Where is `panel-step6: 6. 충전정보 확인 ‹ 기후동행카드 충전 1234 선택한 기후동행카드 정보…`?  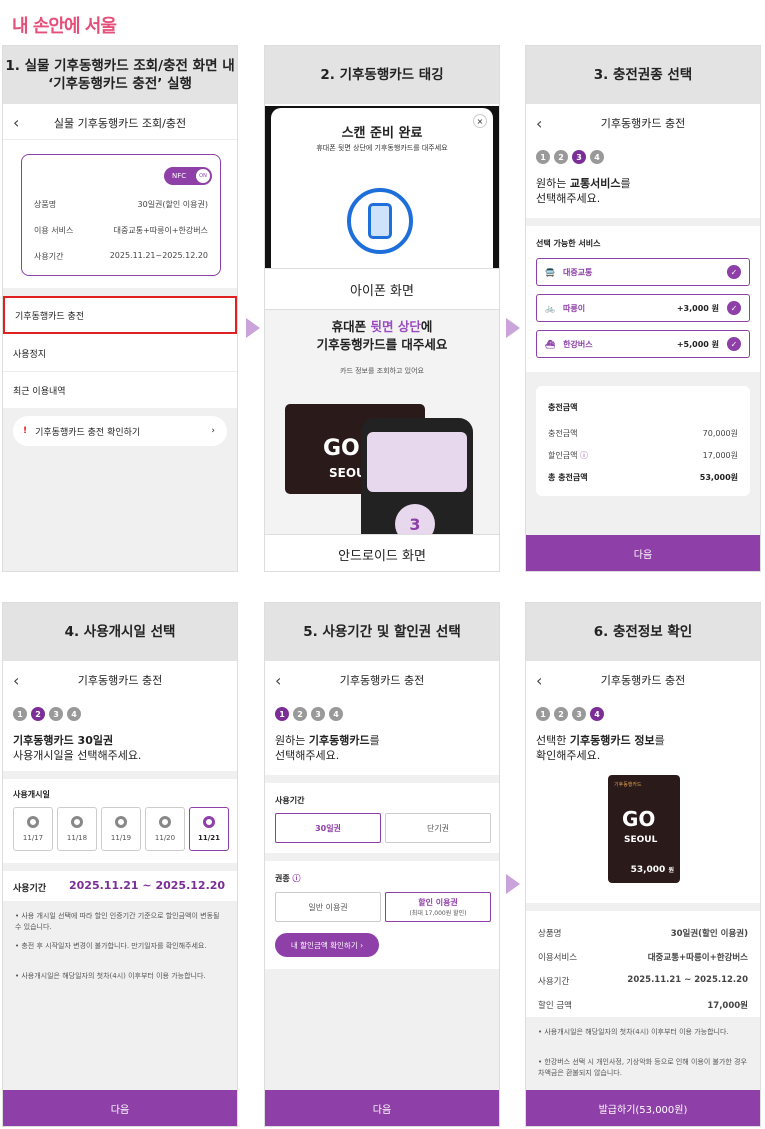
panel-step6: 6. 충전정보 확인 ‹ 기후동행카드 충전 1234 선택한 기후동행카드 정보… is located at coordinates (643, 864).